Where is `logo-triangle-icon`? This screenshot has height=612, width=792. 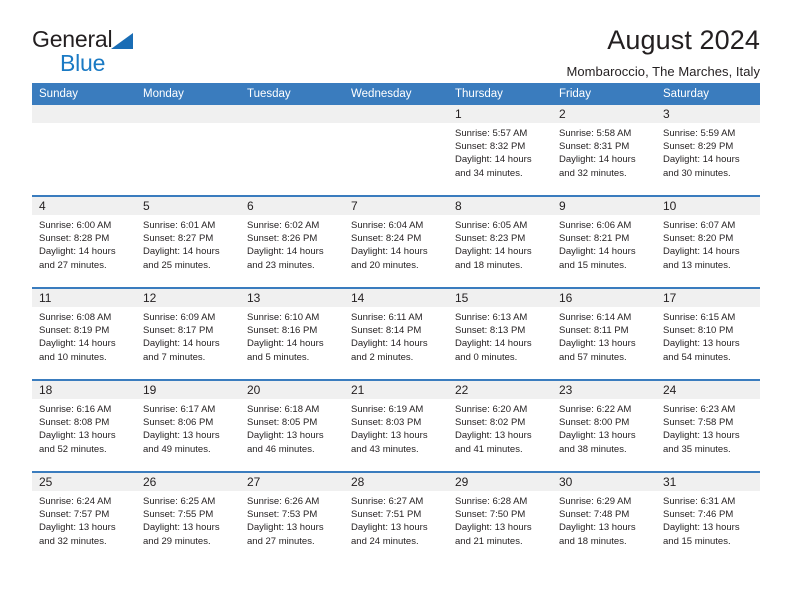
logo-triangle-icon is located at coordinates (122, 41).